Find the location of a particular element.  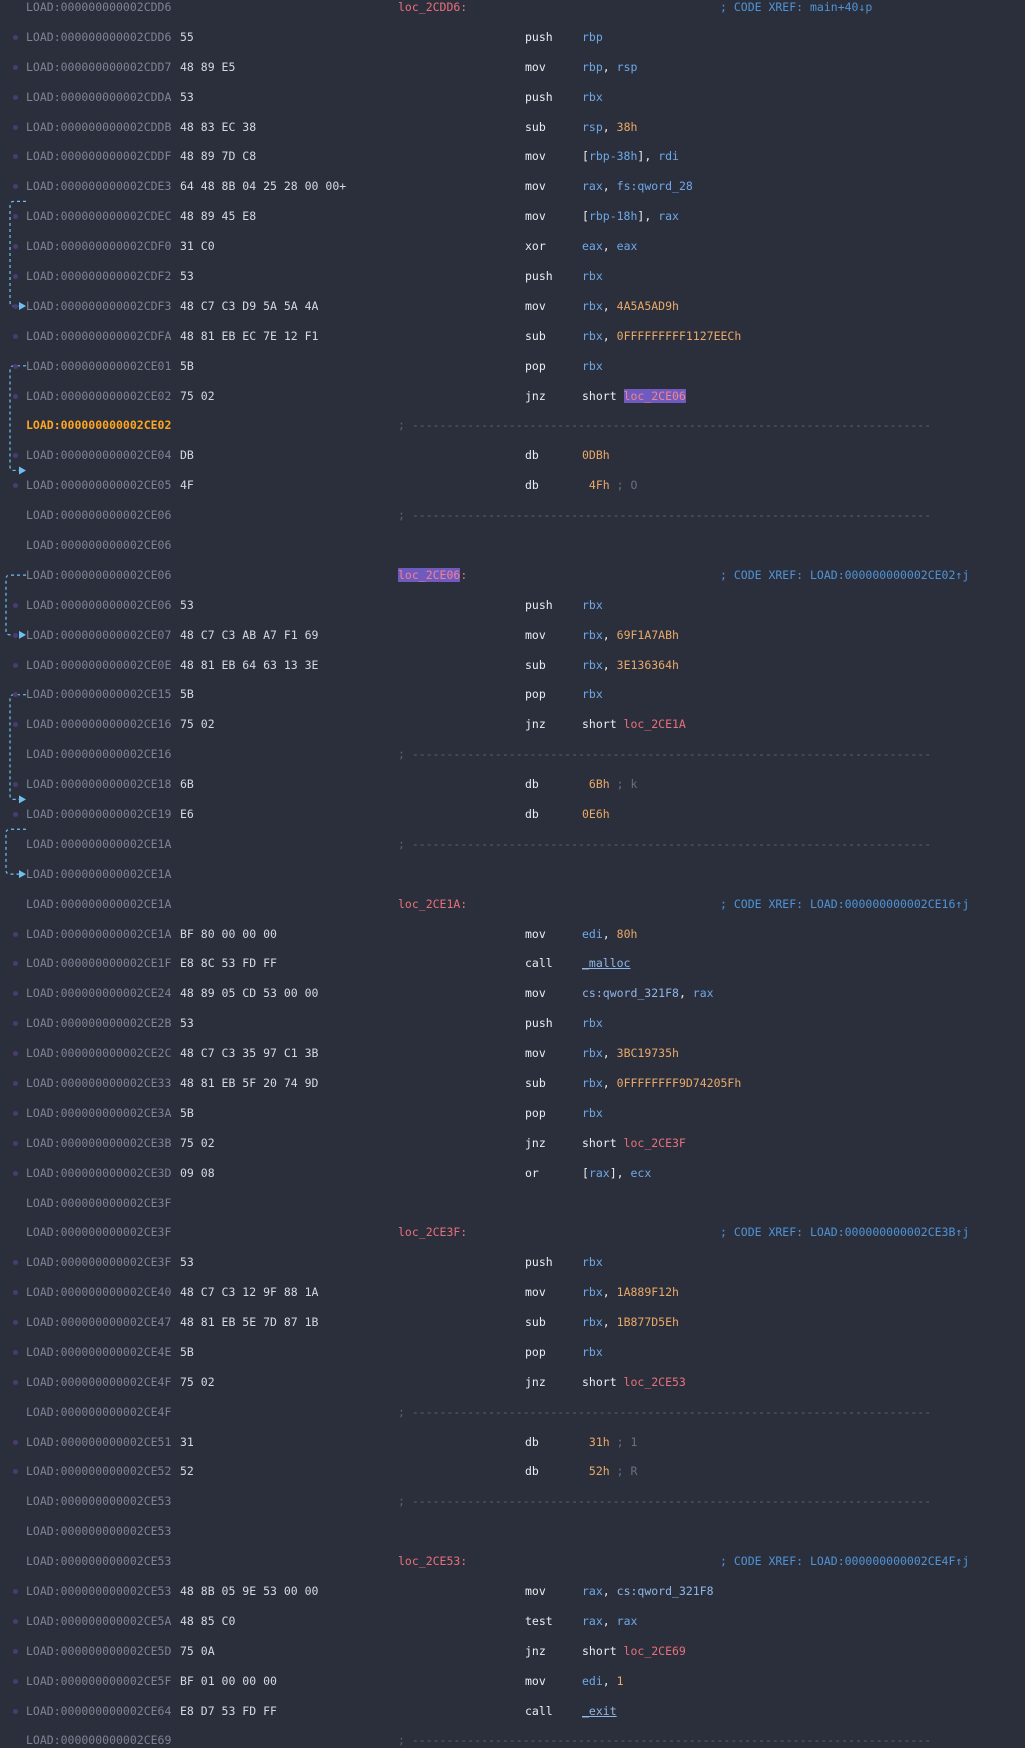

instruction-operands: 52h ; R is located at coordinates (609, 1471).